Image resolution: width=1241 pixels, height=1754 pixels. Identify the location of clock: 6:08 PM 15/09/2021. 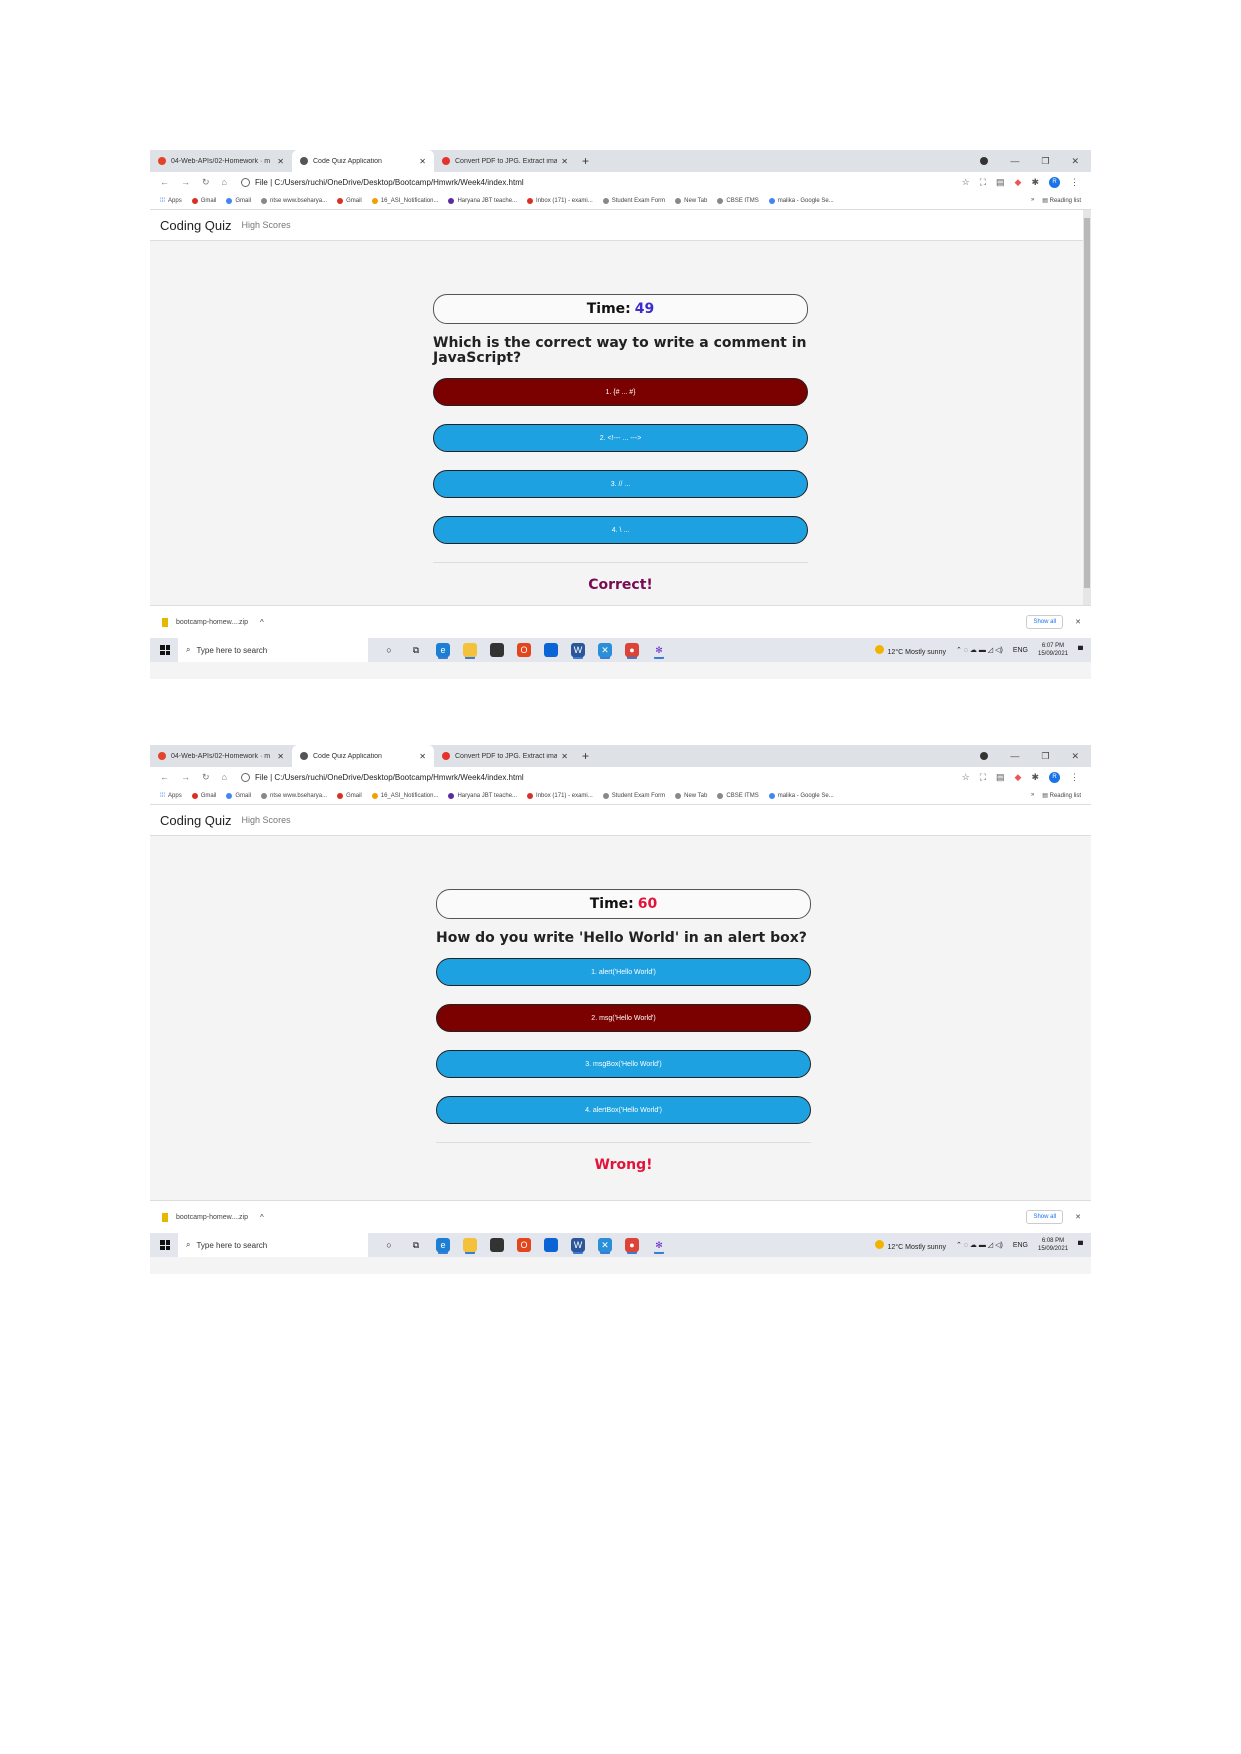
(1053, 1245).